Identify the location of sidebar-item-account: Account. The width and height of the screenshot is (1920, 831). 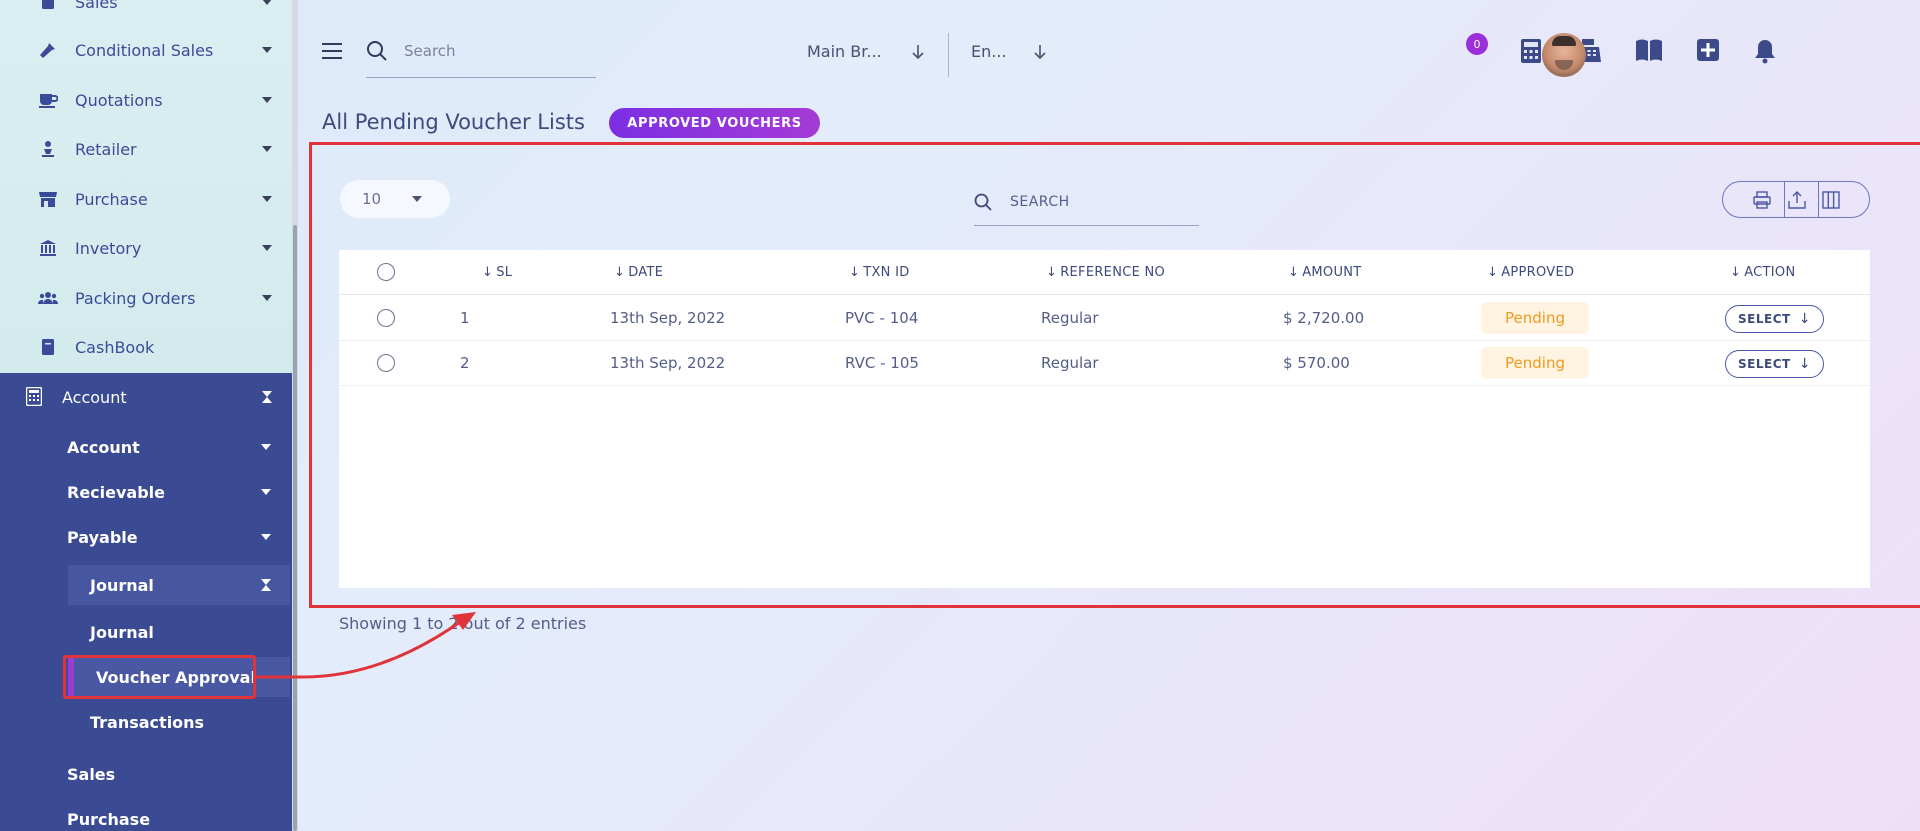
(147, 397).